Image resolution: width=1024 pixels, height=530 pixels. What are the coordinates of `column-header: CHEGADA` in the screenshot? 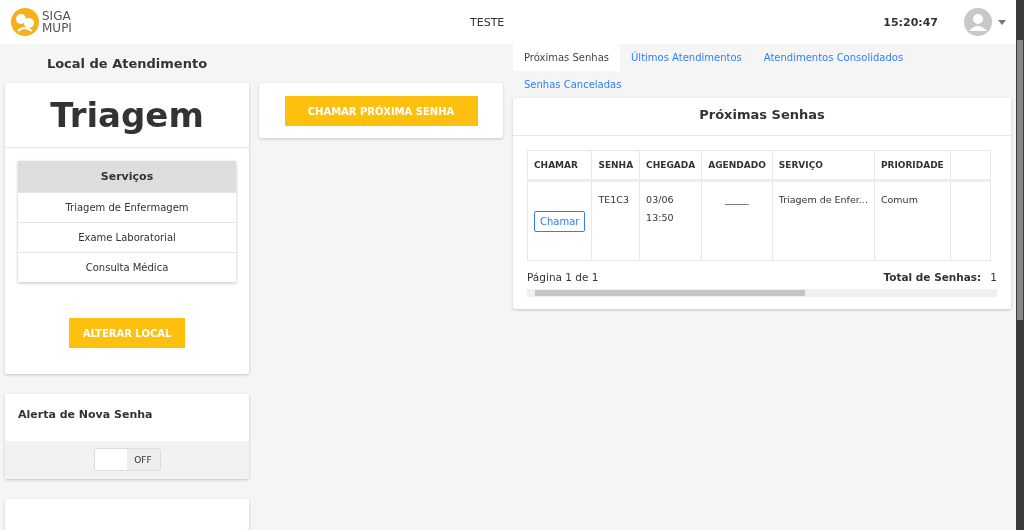 It's located at (670, 165).